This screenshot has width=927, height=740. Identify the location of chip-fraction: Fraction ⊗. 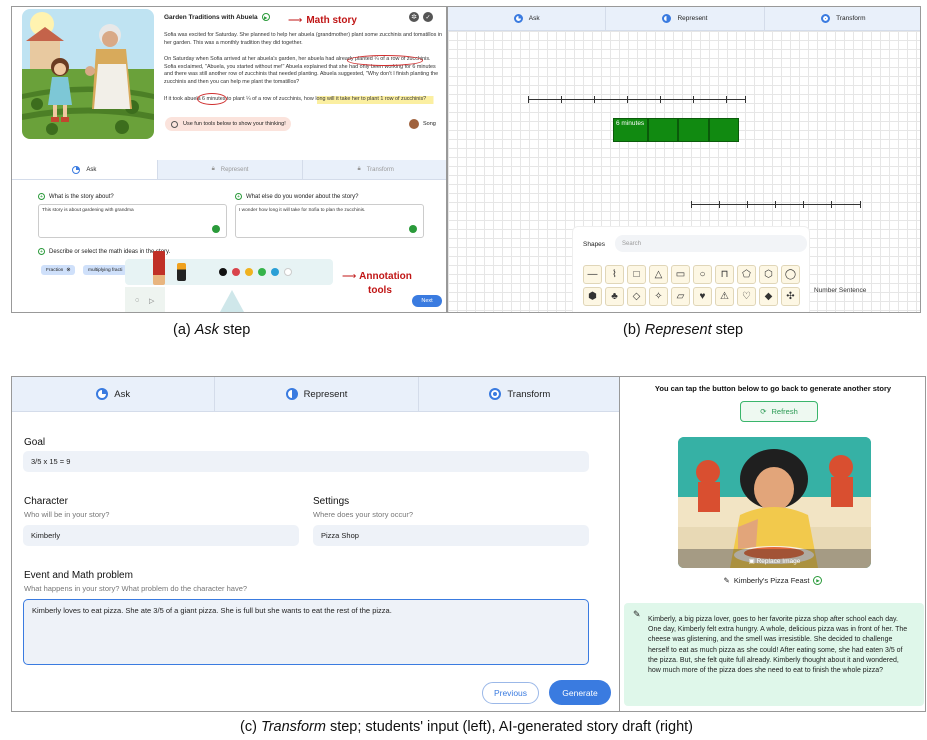
(58, 270).